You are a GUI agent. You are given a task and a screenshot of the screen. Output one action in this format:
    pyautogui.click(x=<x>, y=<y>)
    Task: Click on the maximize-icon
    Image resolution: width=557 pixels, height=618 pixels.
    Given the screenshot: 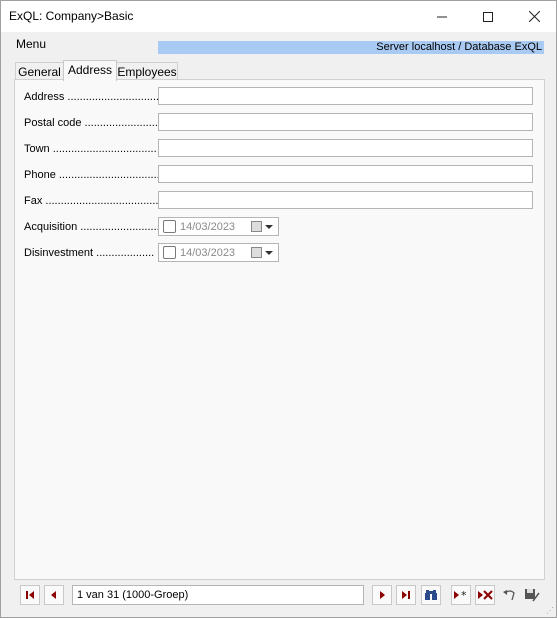 What is the action you would take?
    pyautogui.click(x=488, y=16)
    